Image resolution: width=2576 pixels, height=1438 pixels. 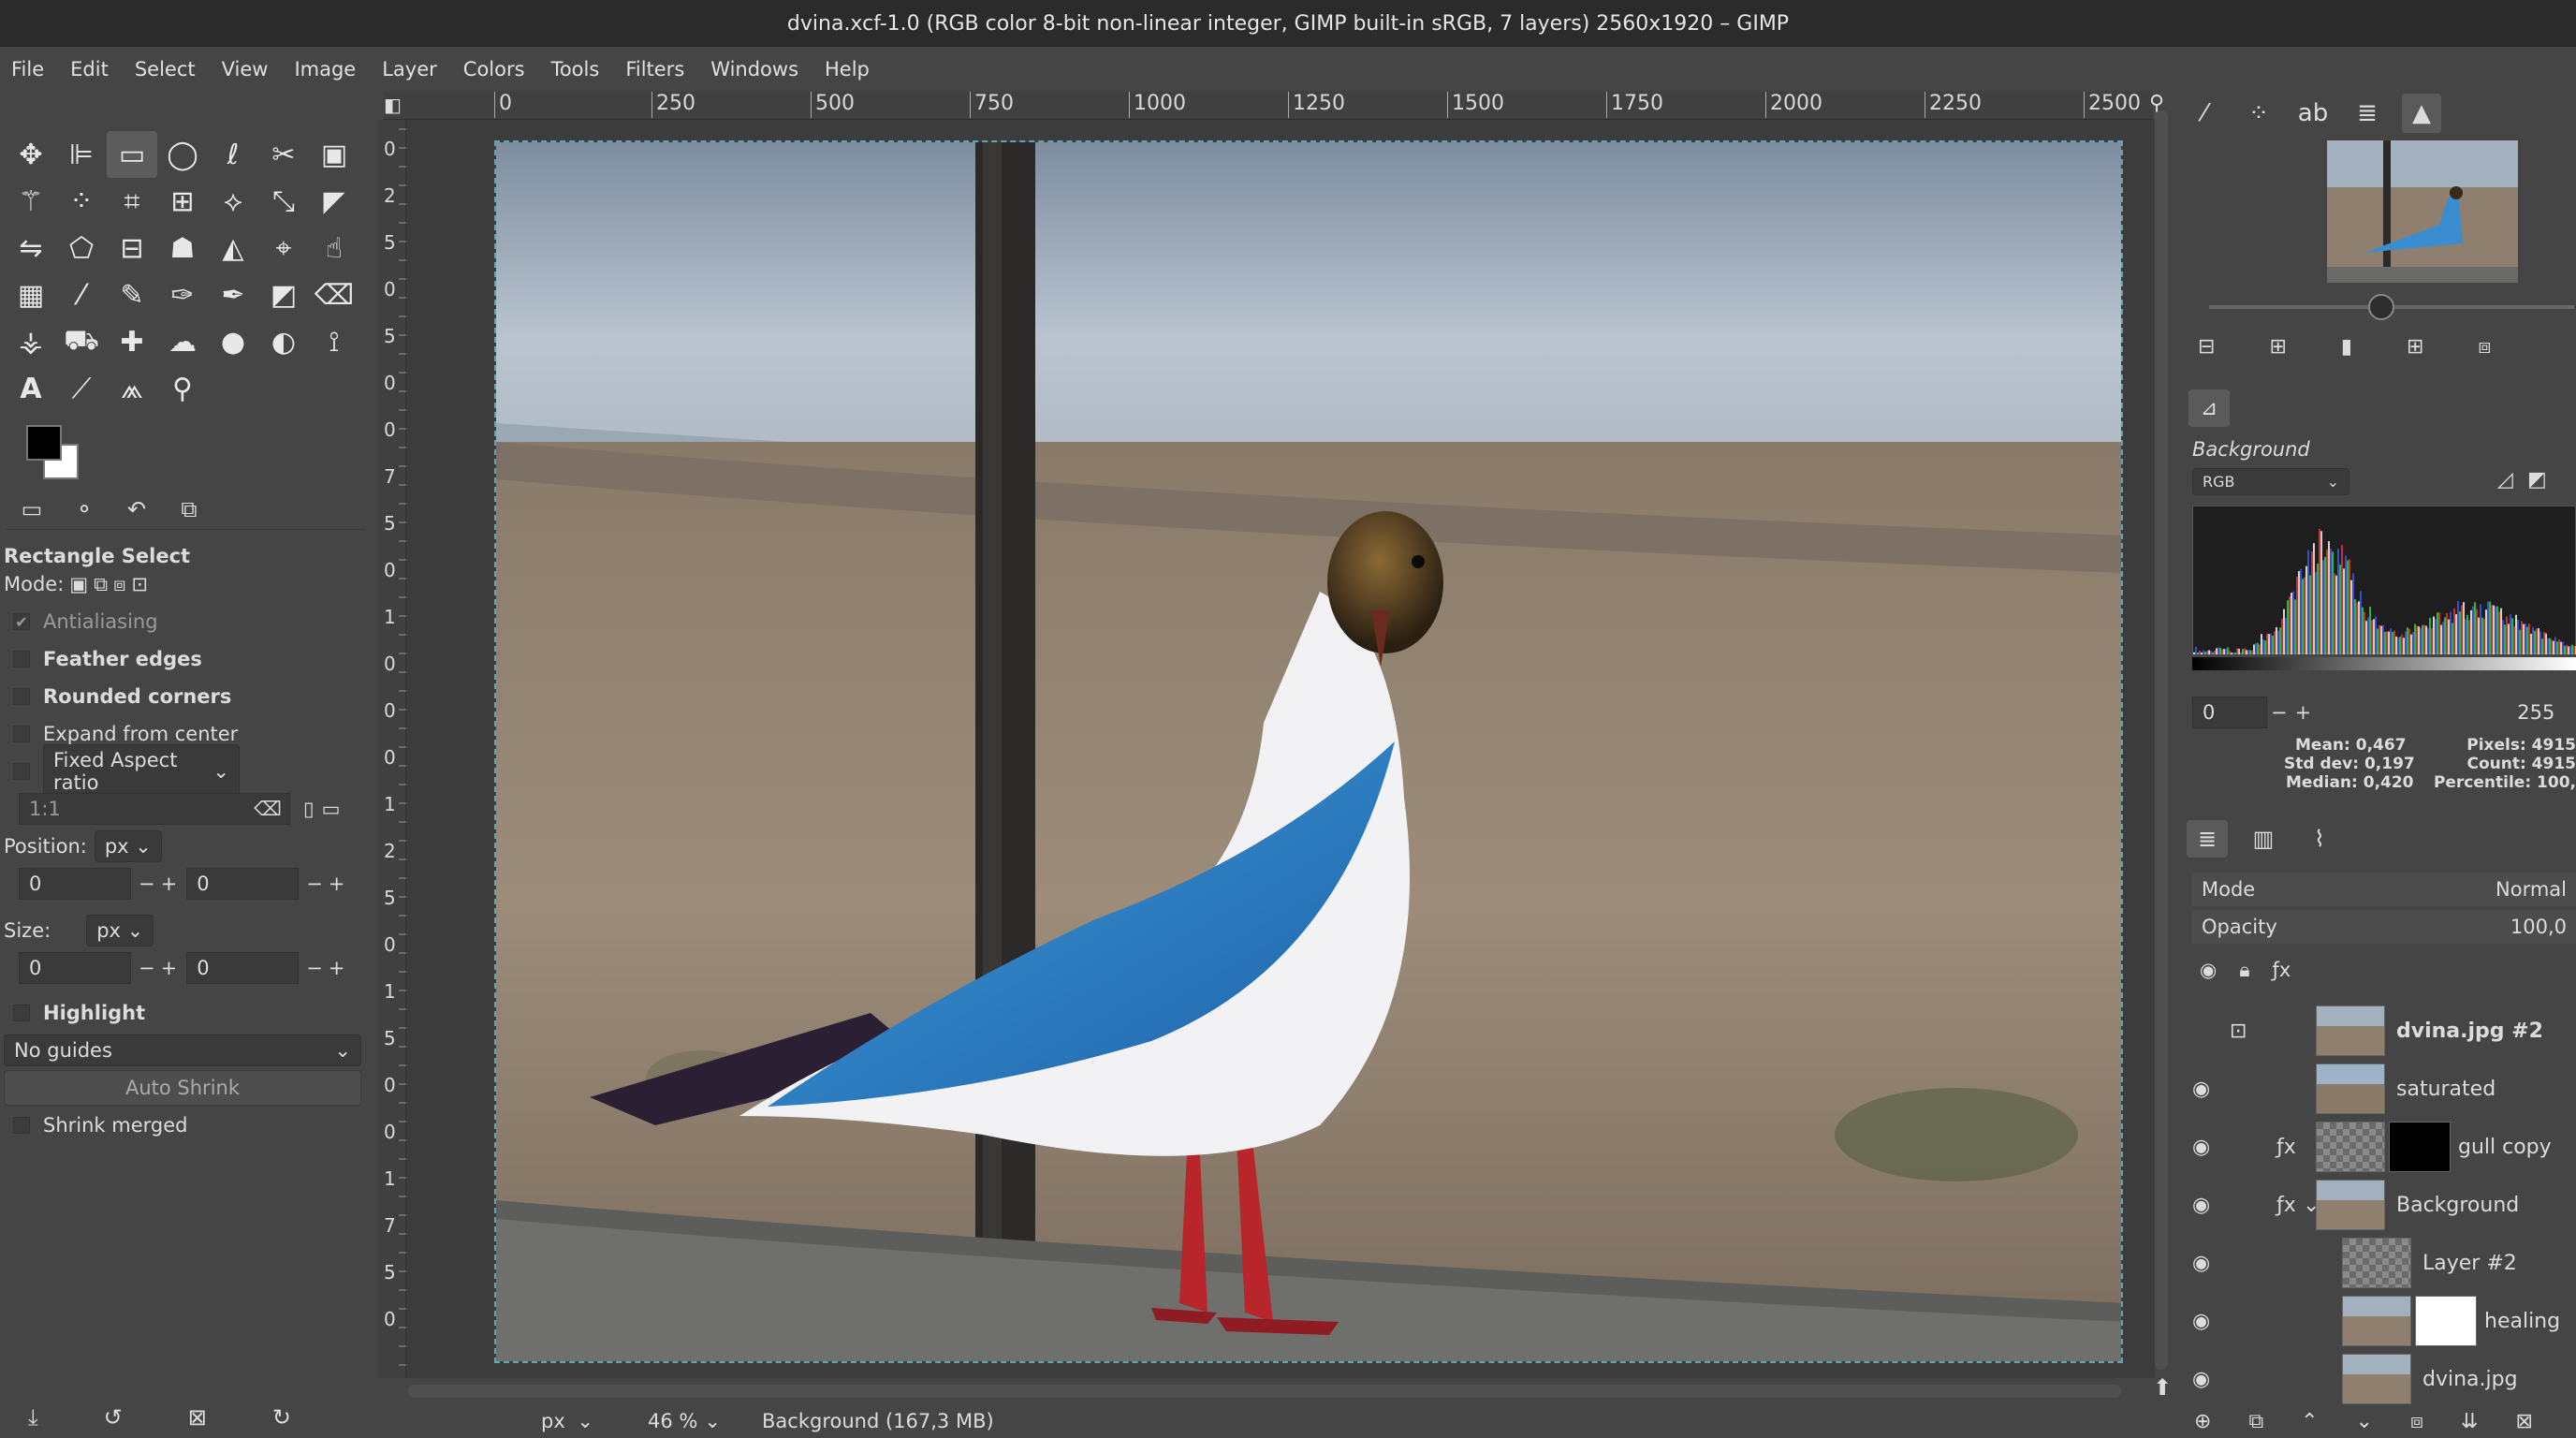 What do you see at coordinates (81, 341) in the screenshot?
I see `perspective-clone-tool-icon: ⛟` at bounding box center [81, 341].